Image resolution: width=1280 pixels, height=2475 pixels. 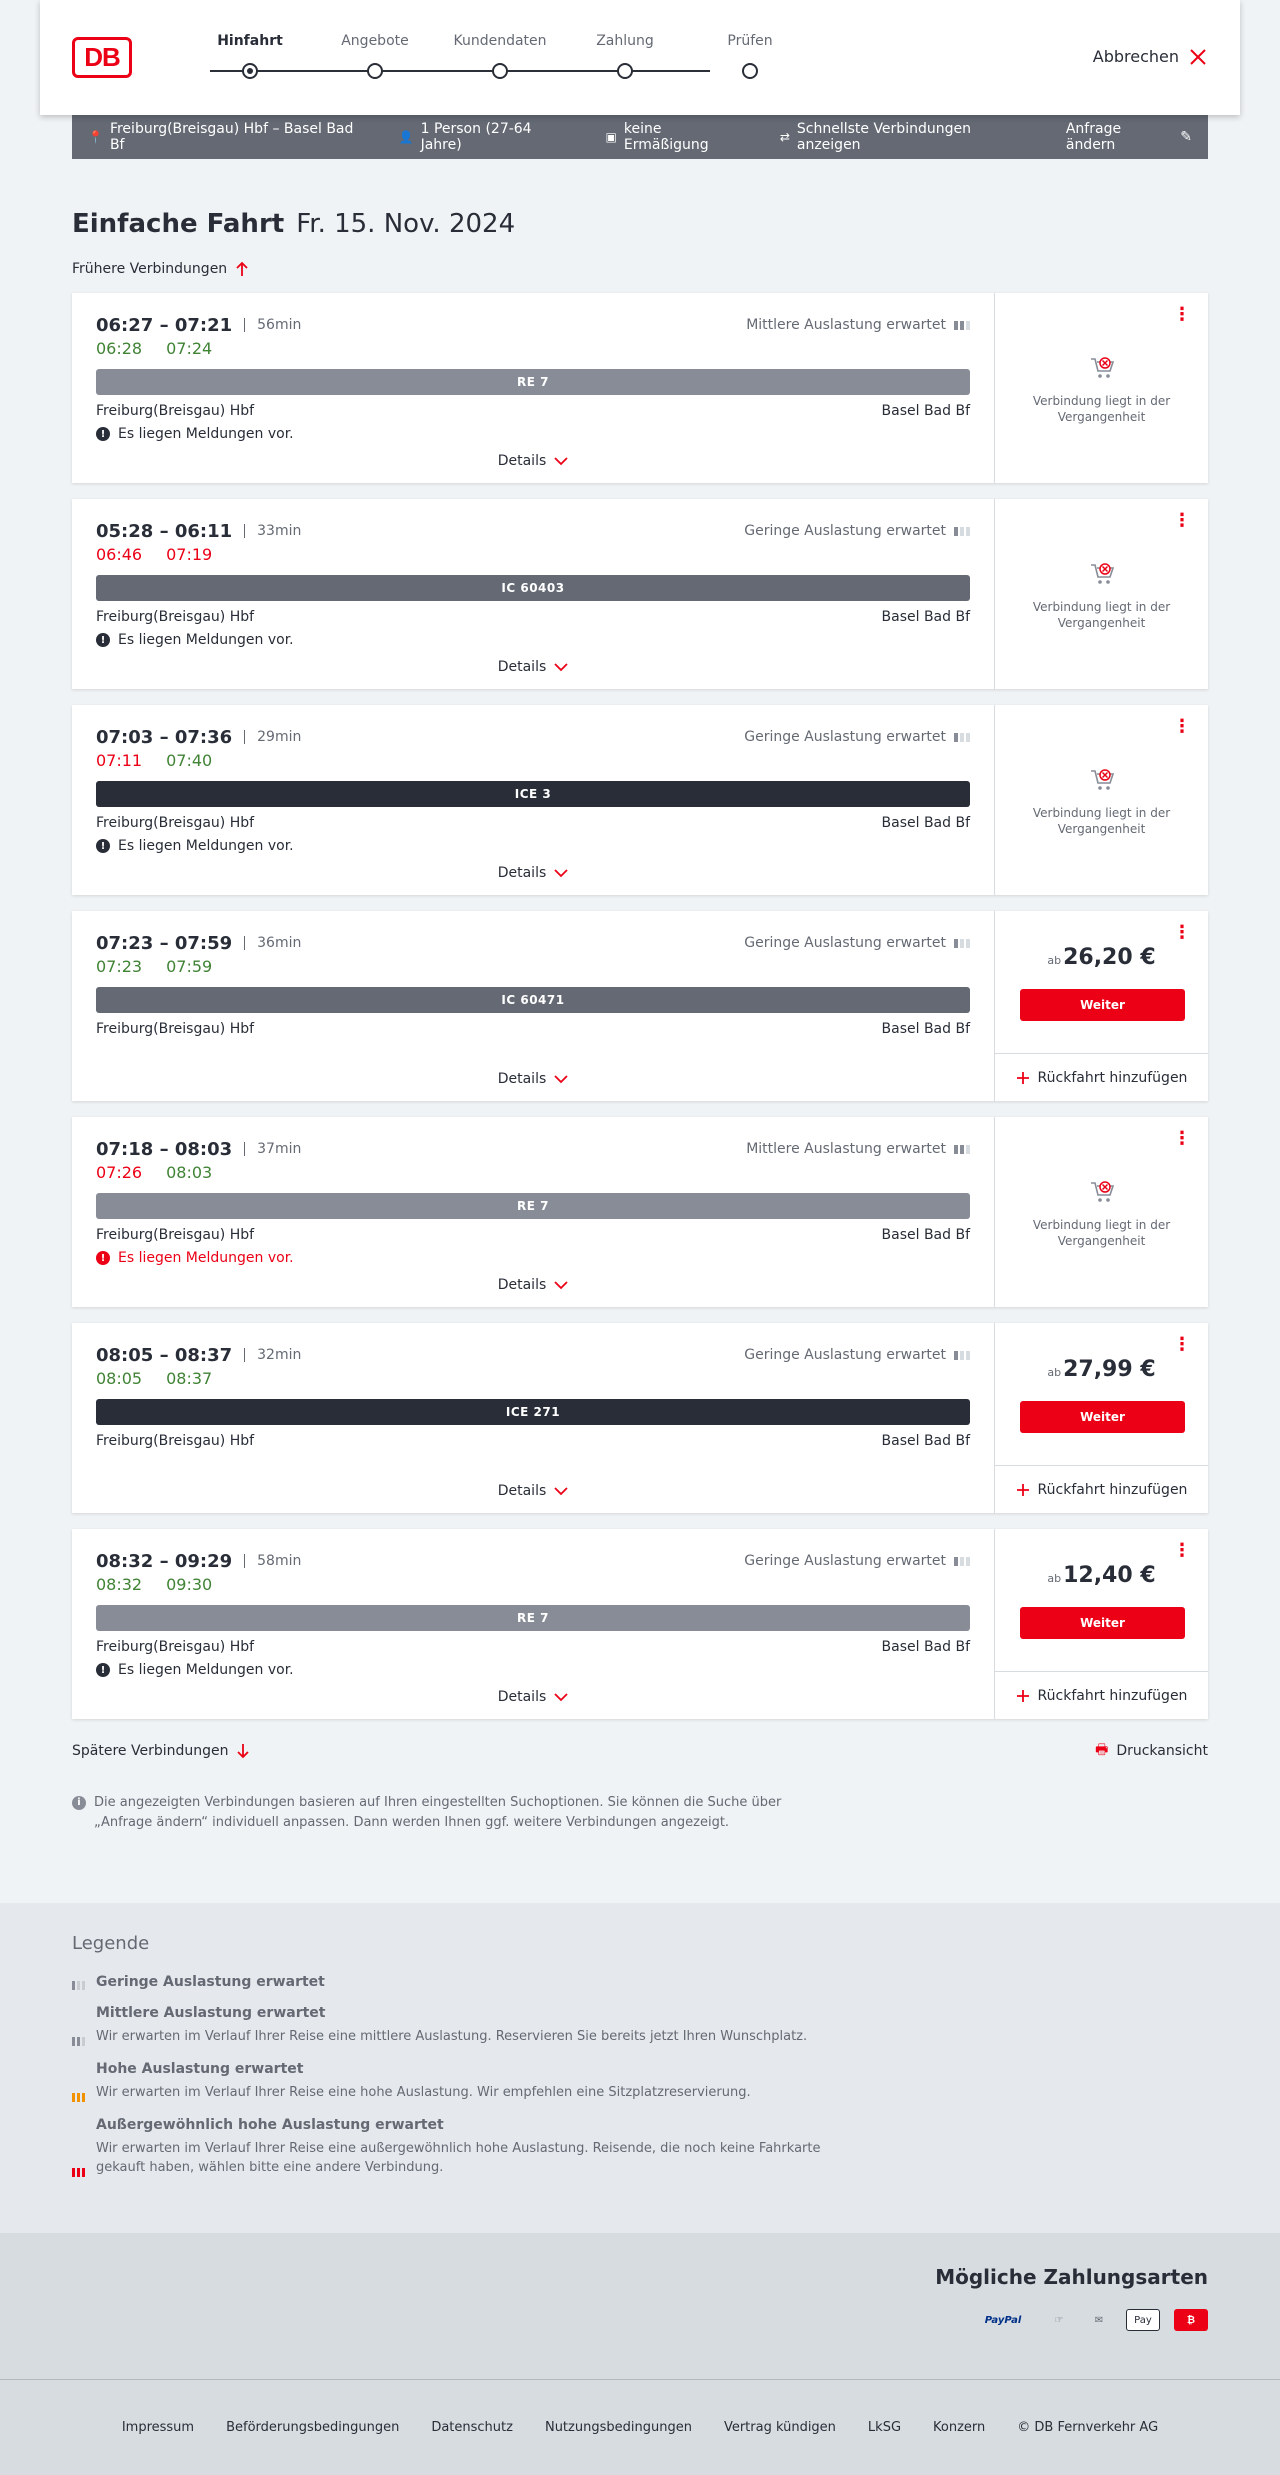 I want to click on fastest-text: Schnellste Verbindungen anzeigen, so click(x=883, y=137).